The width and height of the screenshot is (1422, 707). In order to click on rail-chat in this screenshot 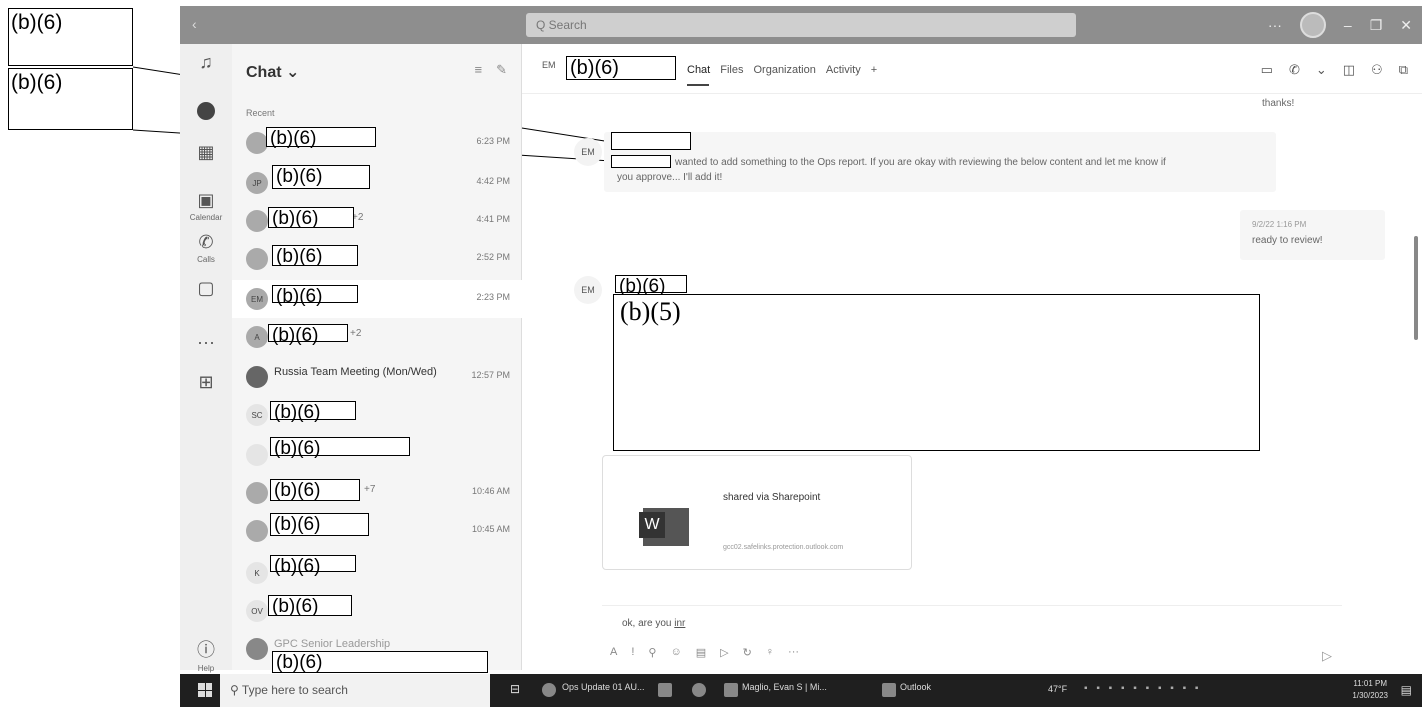, I will do `click(206, 112)`.